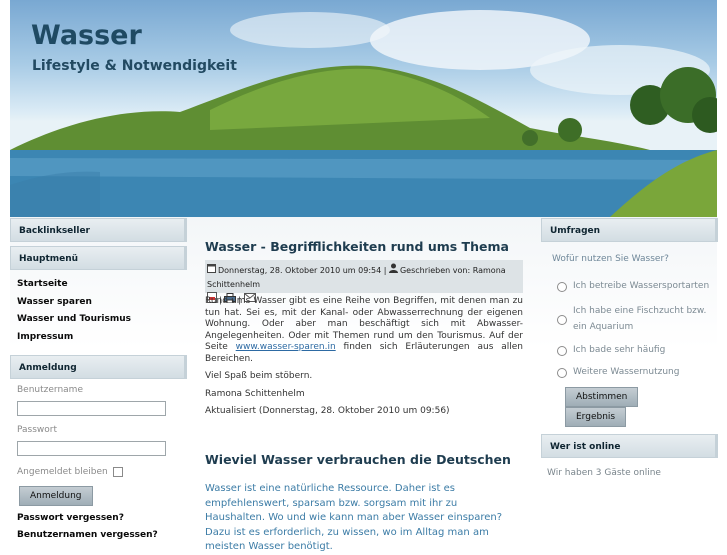 The height and width of the screenshot is (555, 727). What do you see at coordinates (62, 472) in the screenshot?
I see `remember-label: Angemeldet bleiben` at bounding box center [62, 472].